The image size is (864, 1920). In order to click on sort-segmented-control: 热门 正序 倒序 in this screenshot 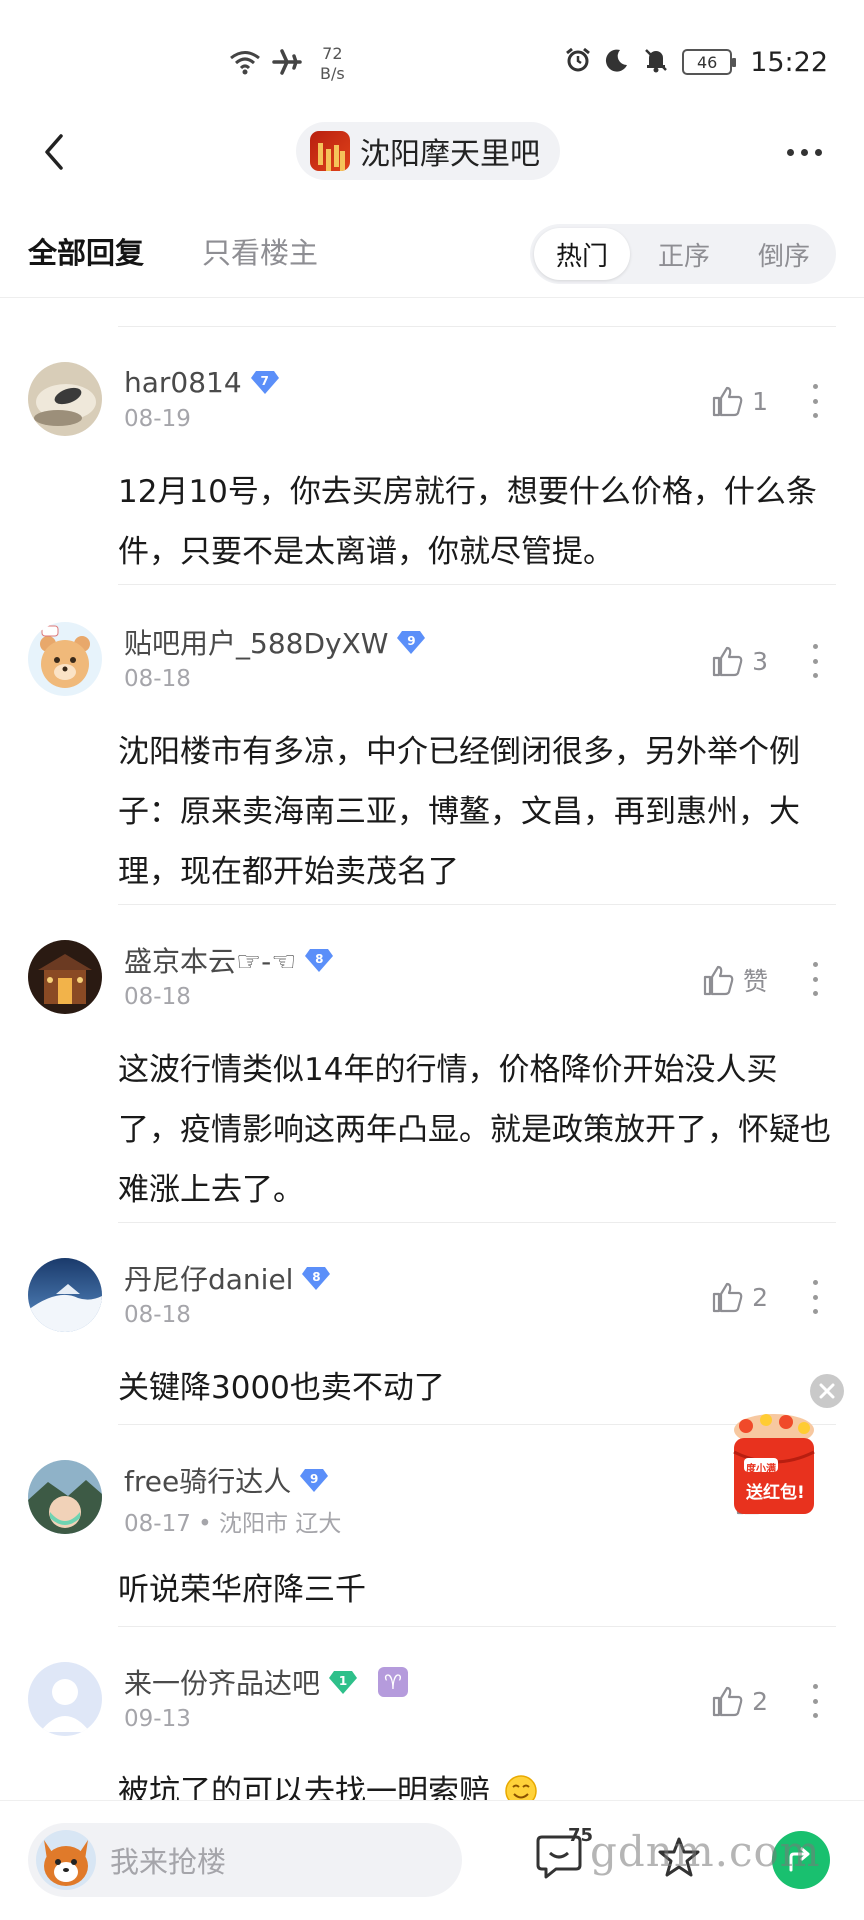, I will do `click(683, 254)`.